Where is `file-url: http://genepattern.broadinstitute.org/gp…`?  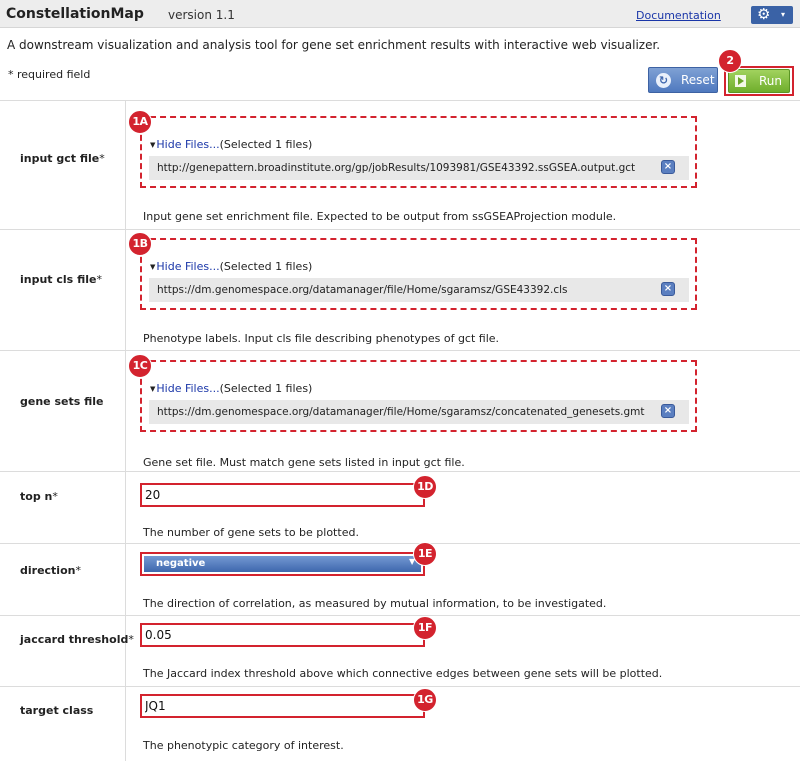
file-url: http://genepattern.broadinstitute.org/gp… is located at coordinates (396, 168).